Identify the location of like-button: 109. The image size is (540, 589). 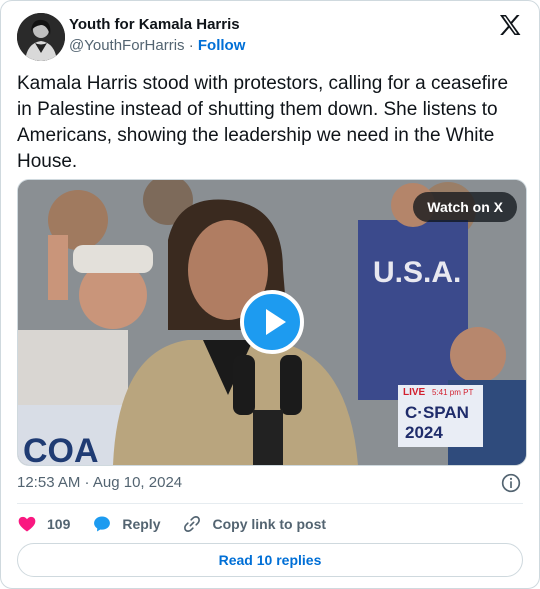
(43, 524).